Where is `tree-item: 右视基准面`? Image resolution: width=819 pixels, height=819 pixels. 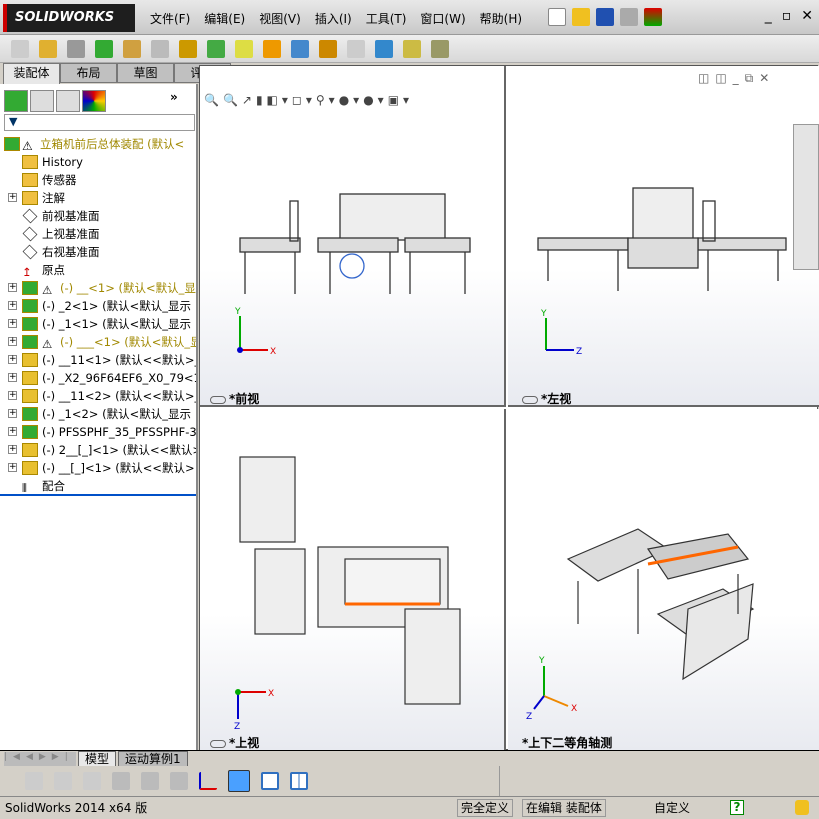
tree-item: 右视基准面 is located at coordinates (98, 252).